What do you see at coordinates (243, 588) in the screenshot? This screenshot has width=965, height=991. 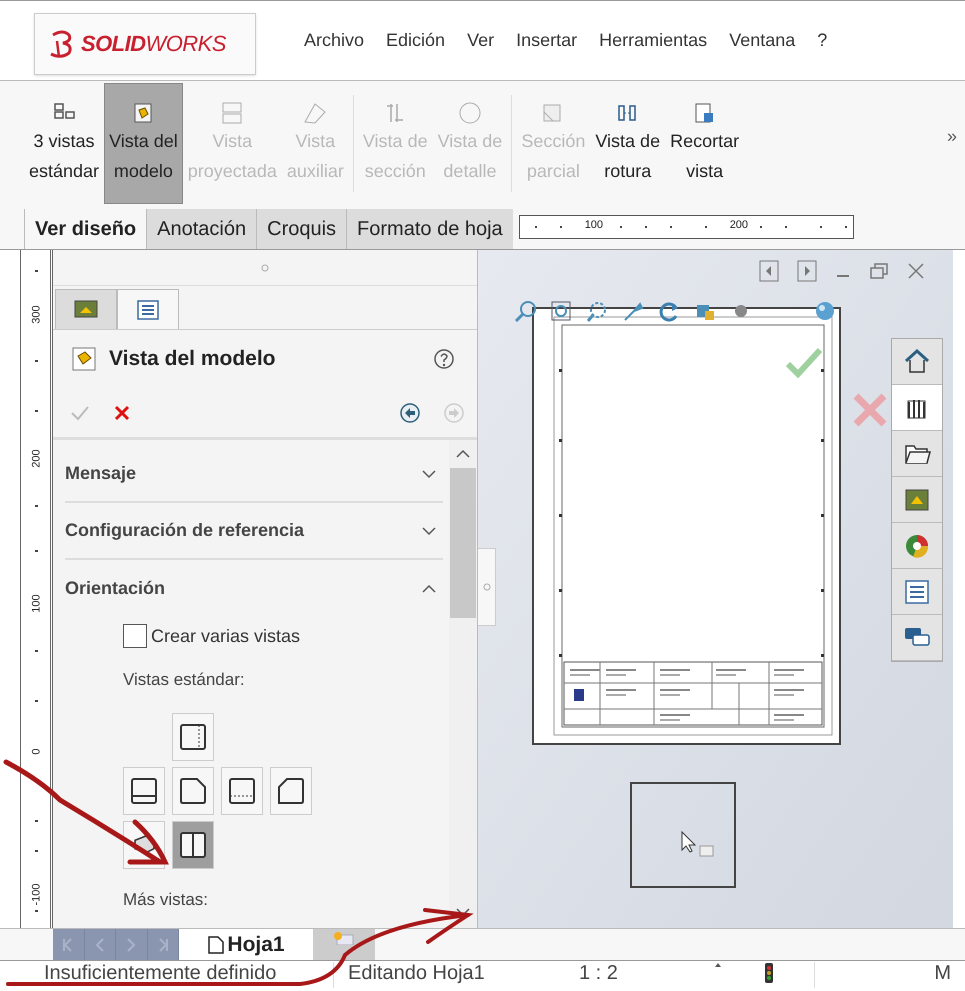 I see `section-title: Orientación` at bounding box center [243, 588].